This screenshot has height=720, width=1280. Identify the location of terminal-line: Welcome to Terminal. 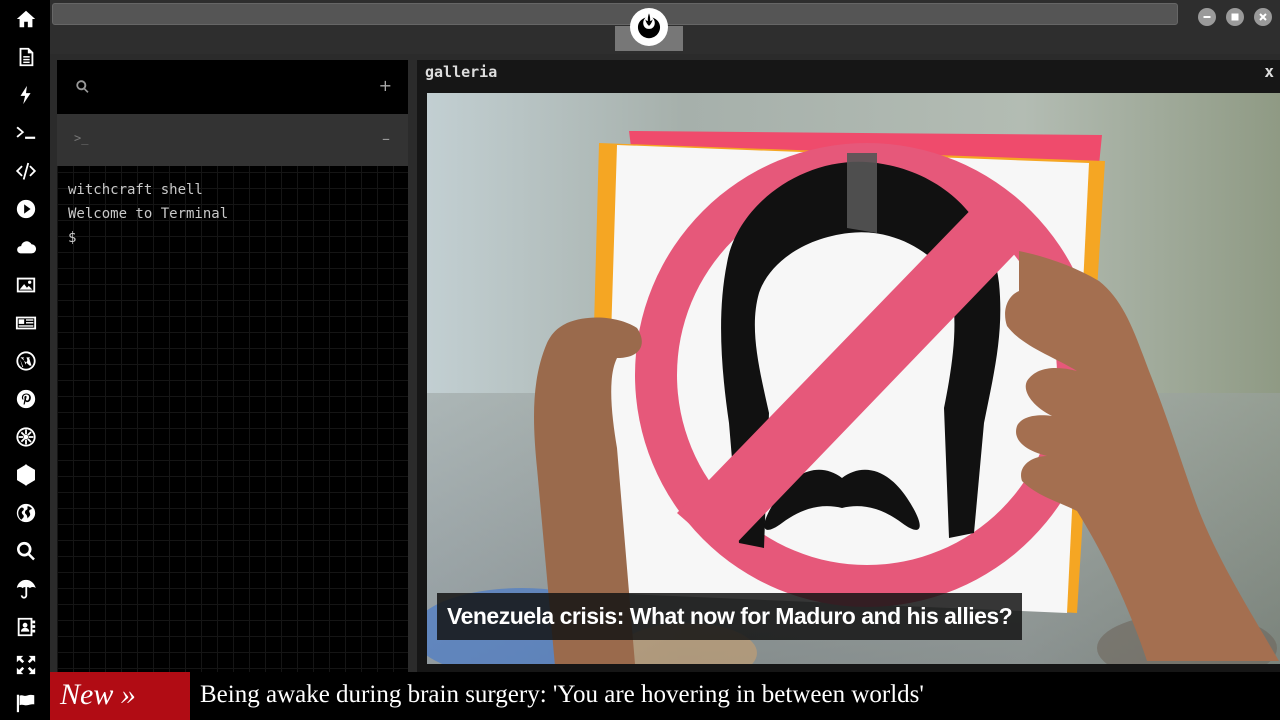
(148, 214).